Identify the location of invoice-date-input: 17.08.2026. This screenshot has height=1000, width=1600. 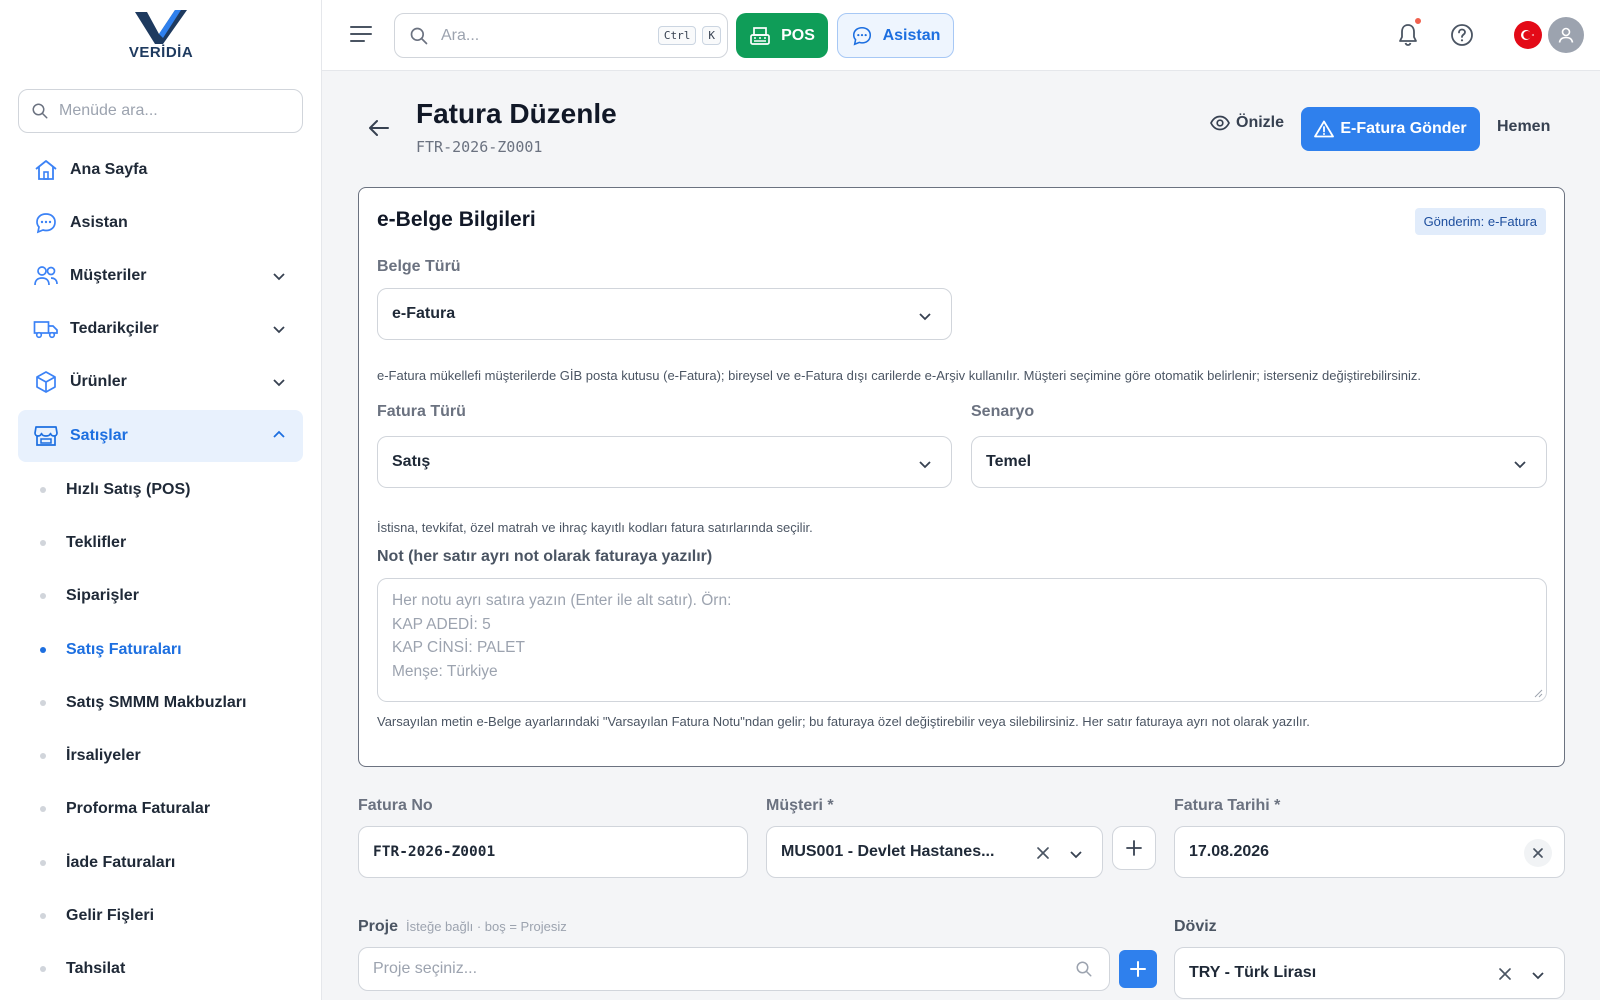
(1369, 852).